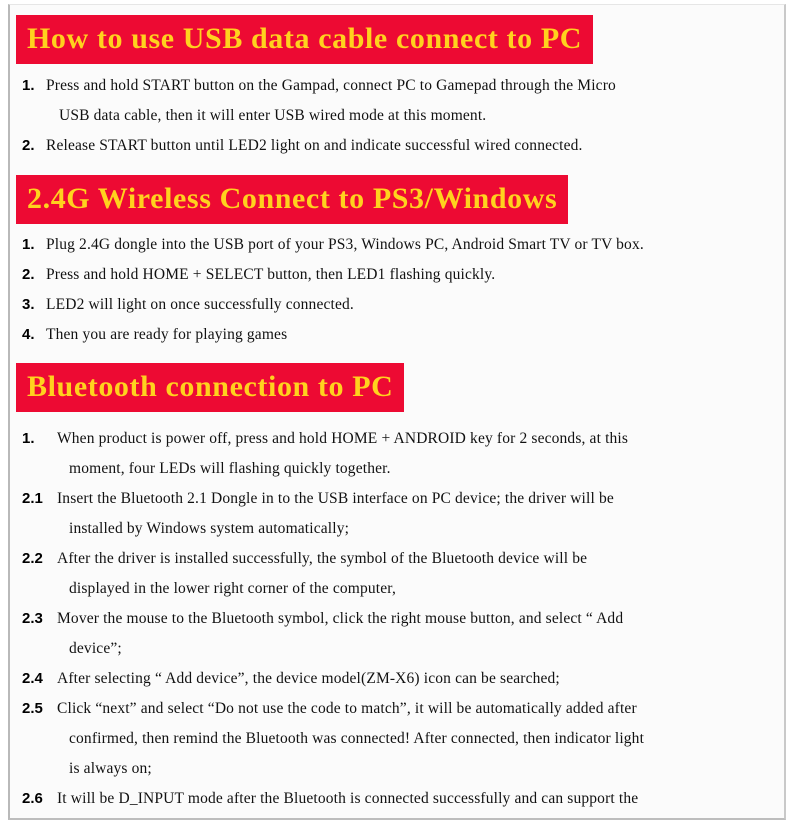  I want to click on section-1-heading-wrap: How to use USB data cable connect to PC, so click(397, 34).